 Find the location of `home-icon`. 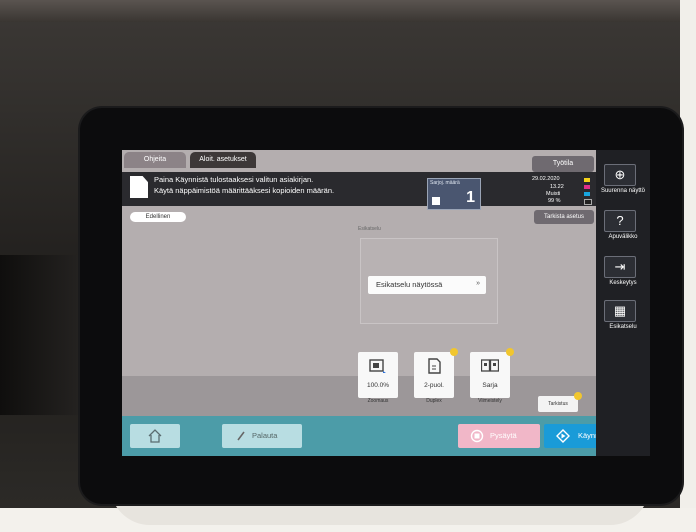

home-icon is located at coordinates (155, 436).